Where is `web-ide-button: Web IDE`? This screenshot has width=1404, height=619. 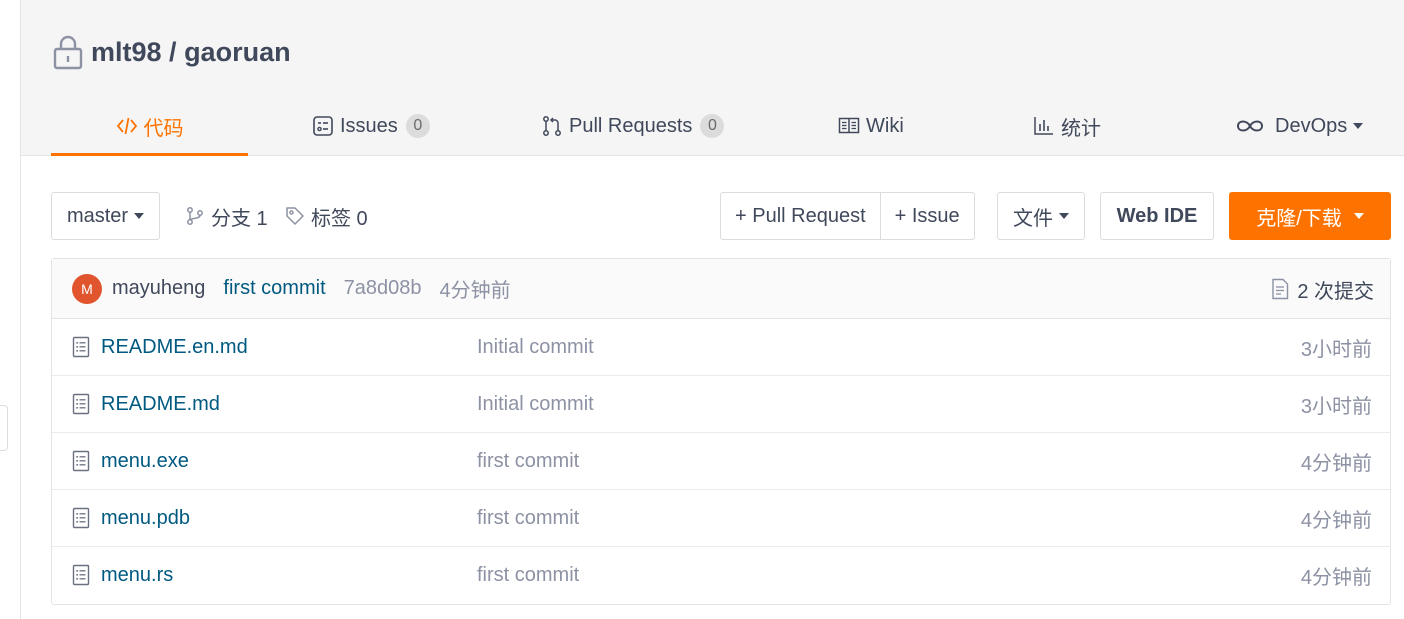 web-ide-button: Web IDE is located at coordinates (1157, 216).